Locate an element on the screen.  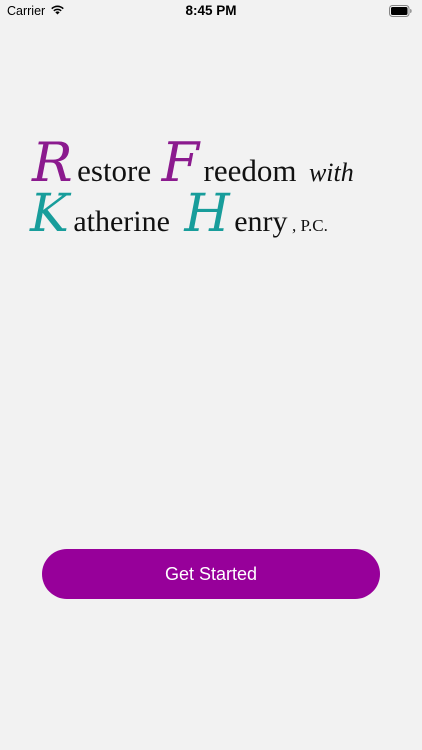
status-time: 8:45 PM is located at coordinates (211, 10).